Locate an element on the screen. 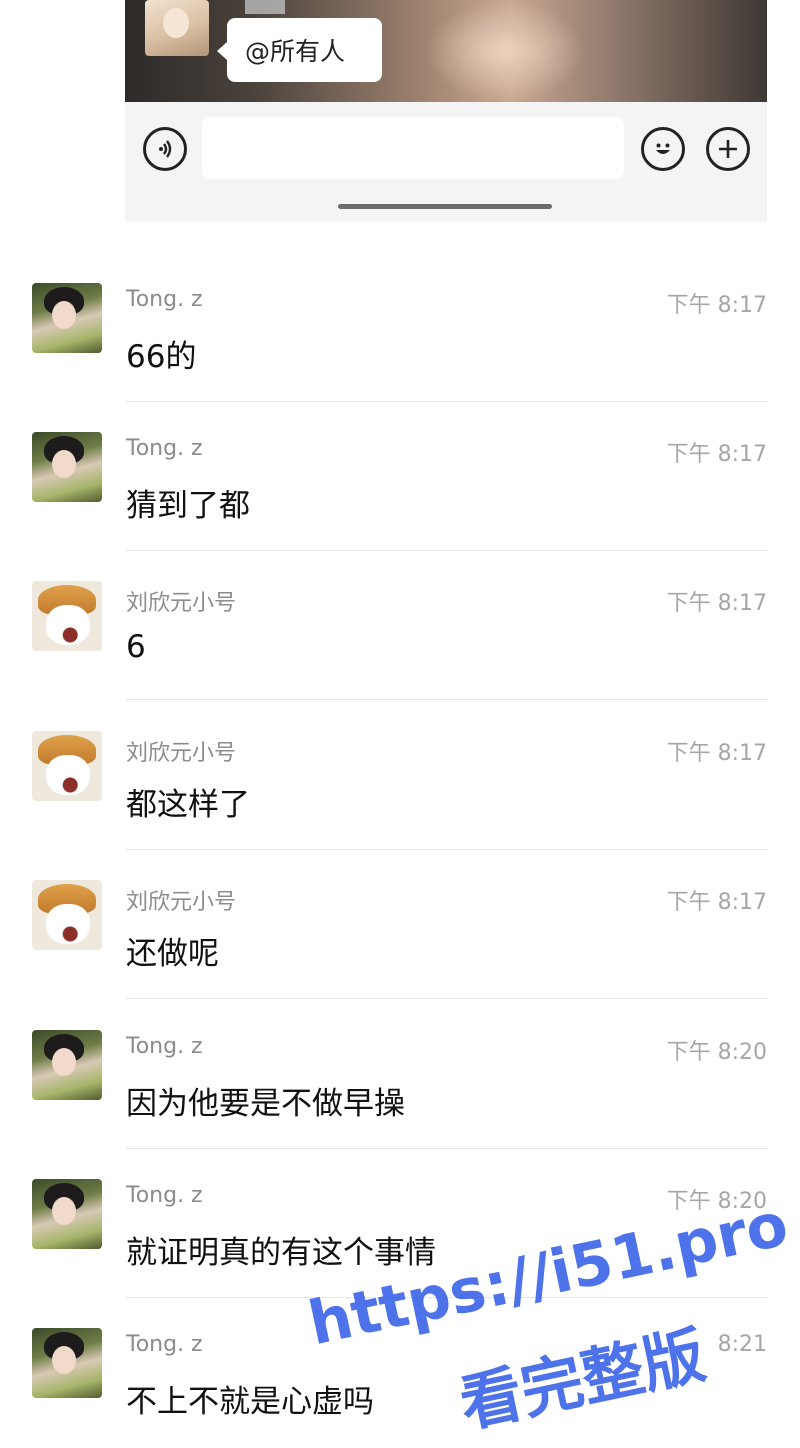  home-indicator is located at coordinates (445, 206).